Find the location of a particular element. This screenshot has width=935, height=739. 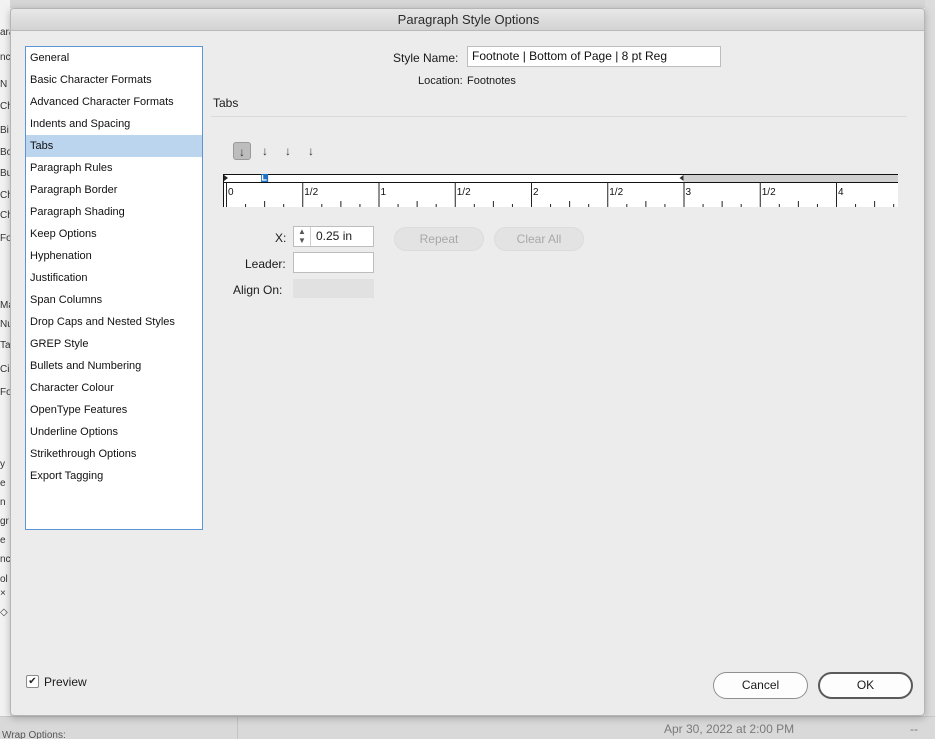

leader-input is located at coordinates (333, 262).